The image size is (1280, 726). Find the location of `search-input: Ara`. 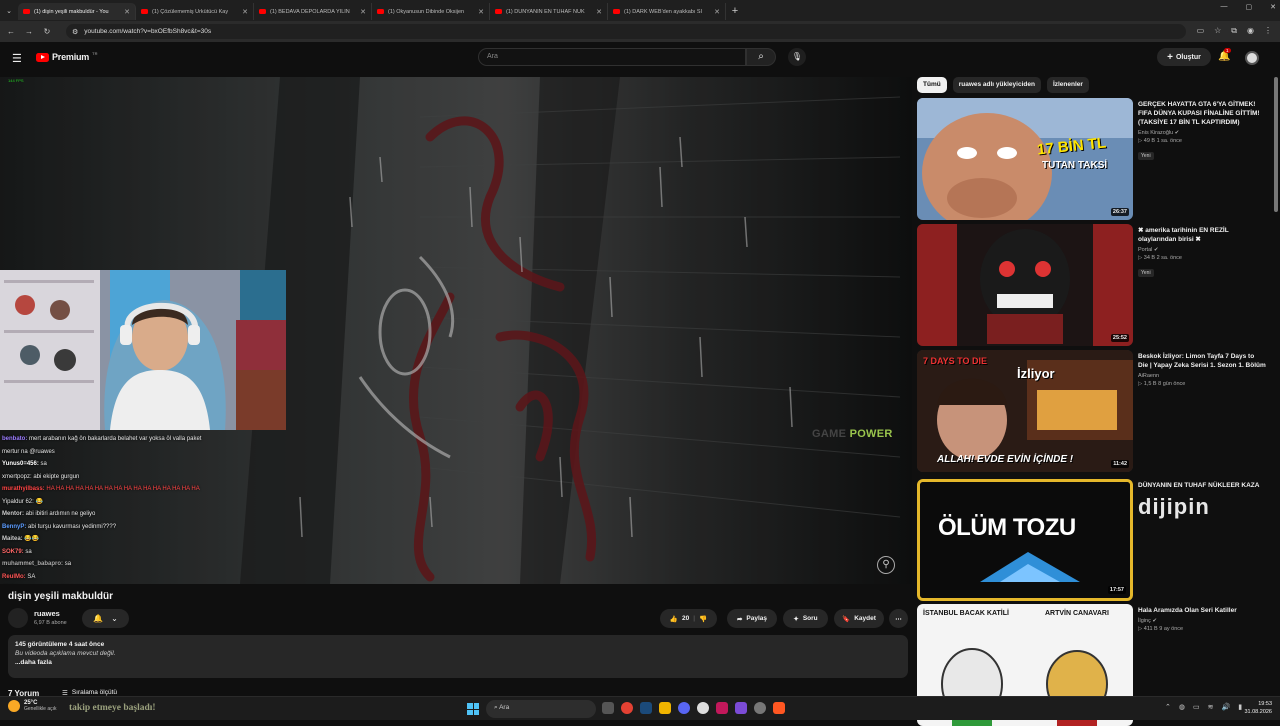

search-input: Ara is located at coordinates (612, 57).